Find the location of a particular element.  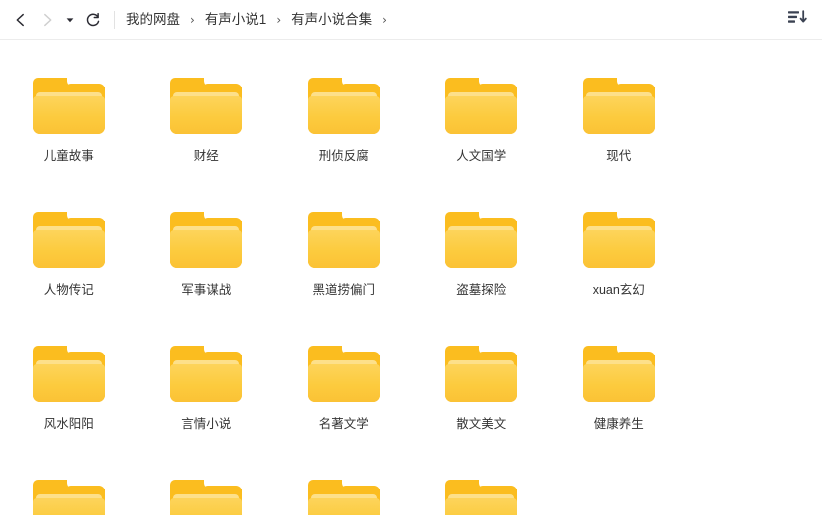

toolbar: 我的网盘 › 有声小说1 › 有声小说合集 › is located at coordinates (411, 20).